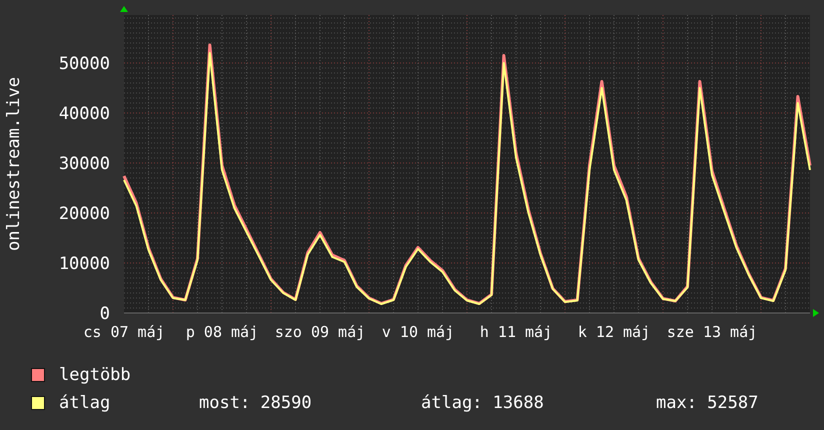 The image size is (824, 430). Describe the element at coordinates (85, 403) in the screenshot. I see `legend-label: átlag` at that location.